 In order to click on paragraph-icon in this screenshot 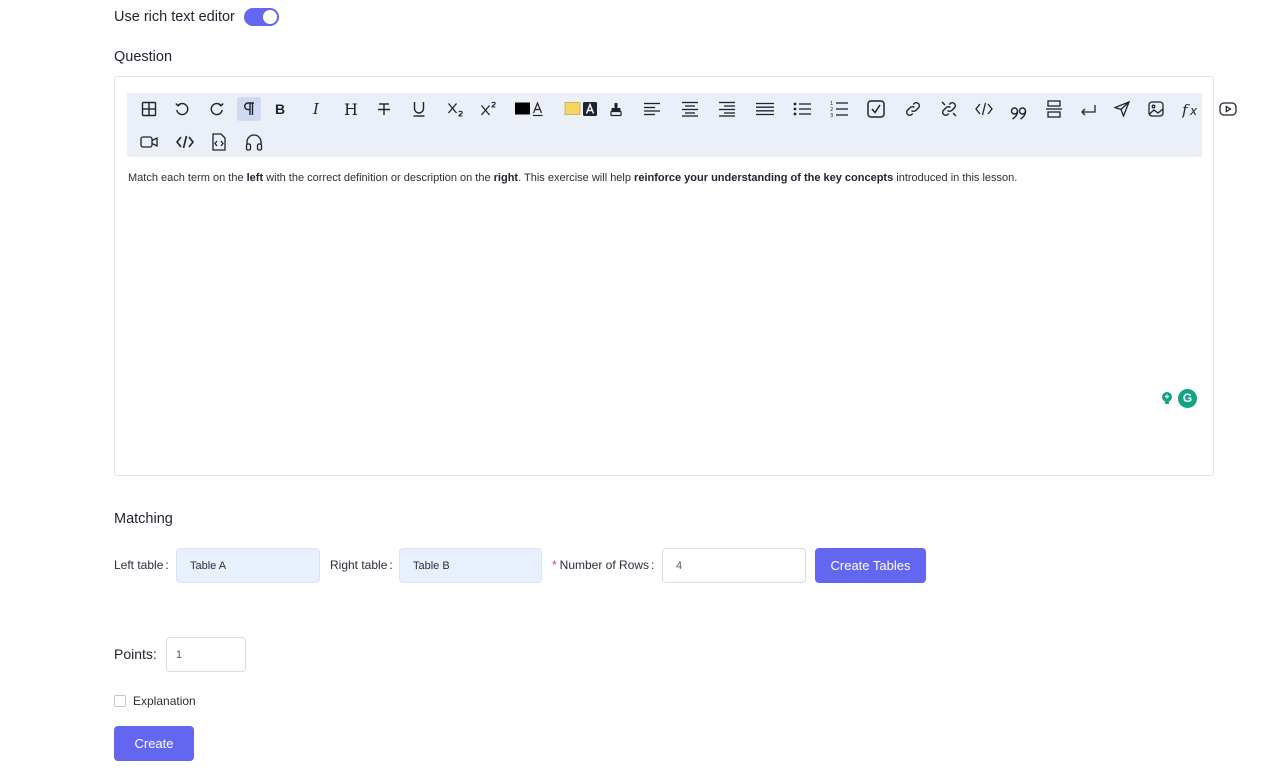, I will do `click(249, 109)`.